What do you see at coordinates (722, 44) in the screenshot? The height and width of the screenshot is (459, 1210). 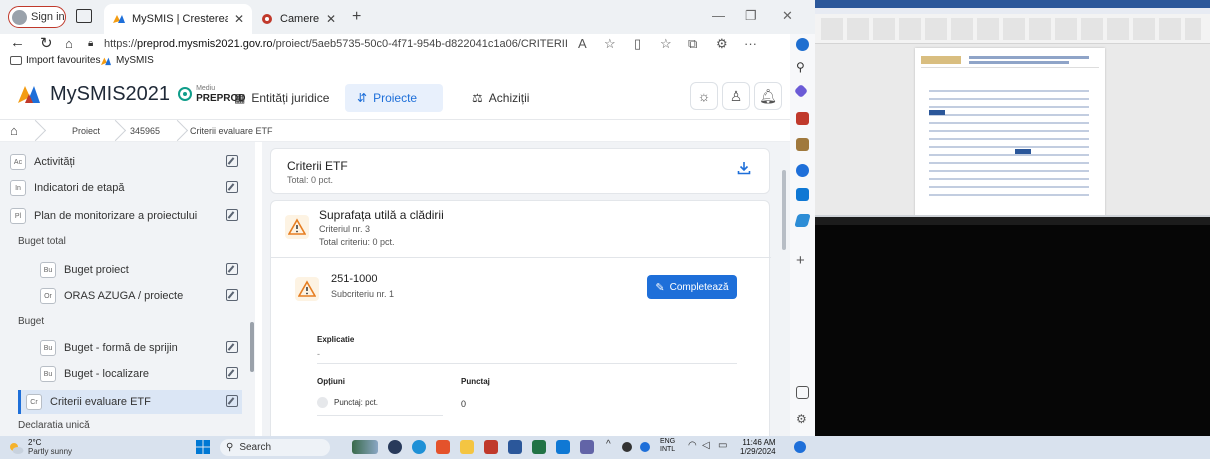 I see `extensions-icon: ⚙` at bounding box center [722, 44].